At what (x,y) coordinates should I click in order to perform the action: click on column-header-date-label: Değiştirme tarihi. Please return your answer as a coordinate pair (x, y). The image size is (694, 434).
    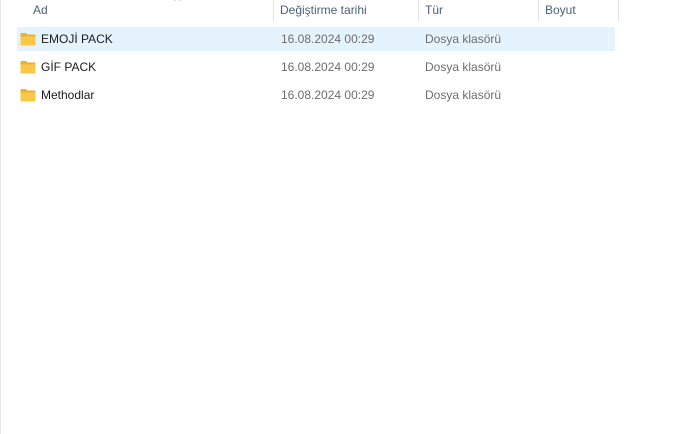
    Looking at the image, I should click on (323, 10).